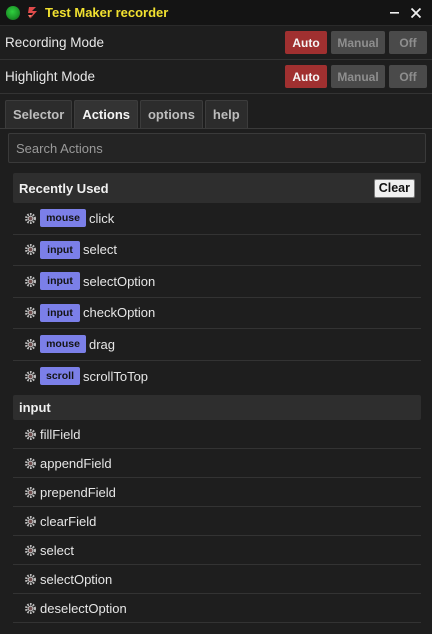 This screenshot has height=634, width=432. I want to click on highlight-mode-row: Highlight Mode Auto Manual Off, so click(216, 77).